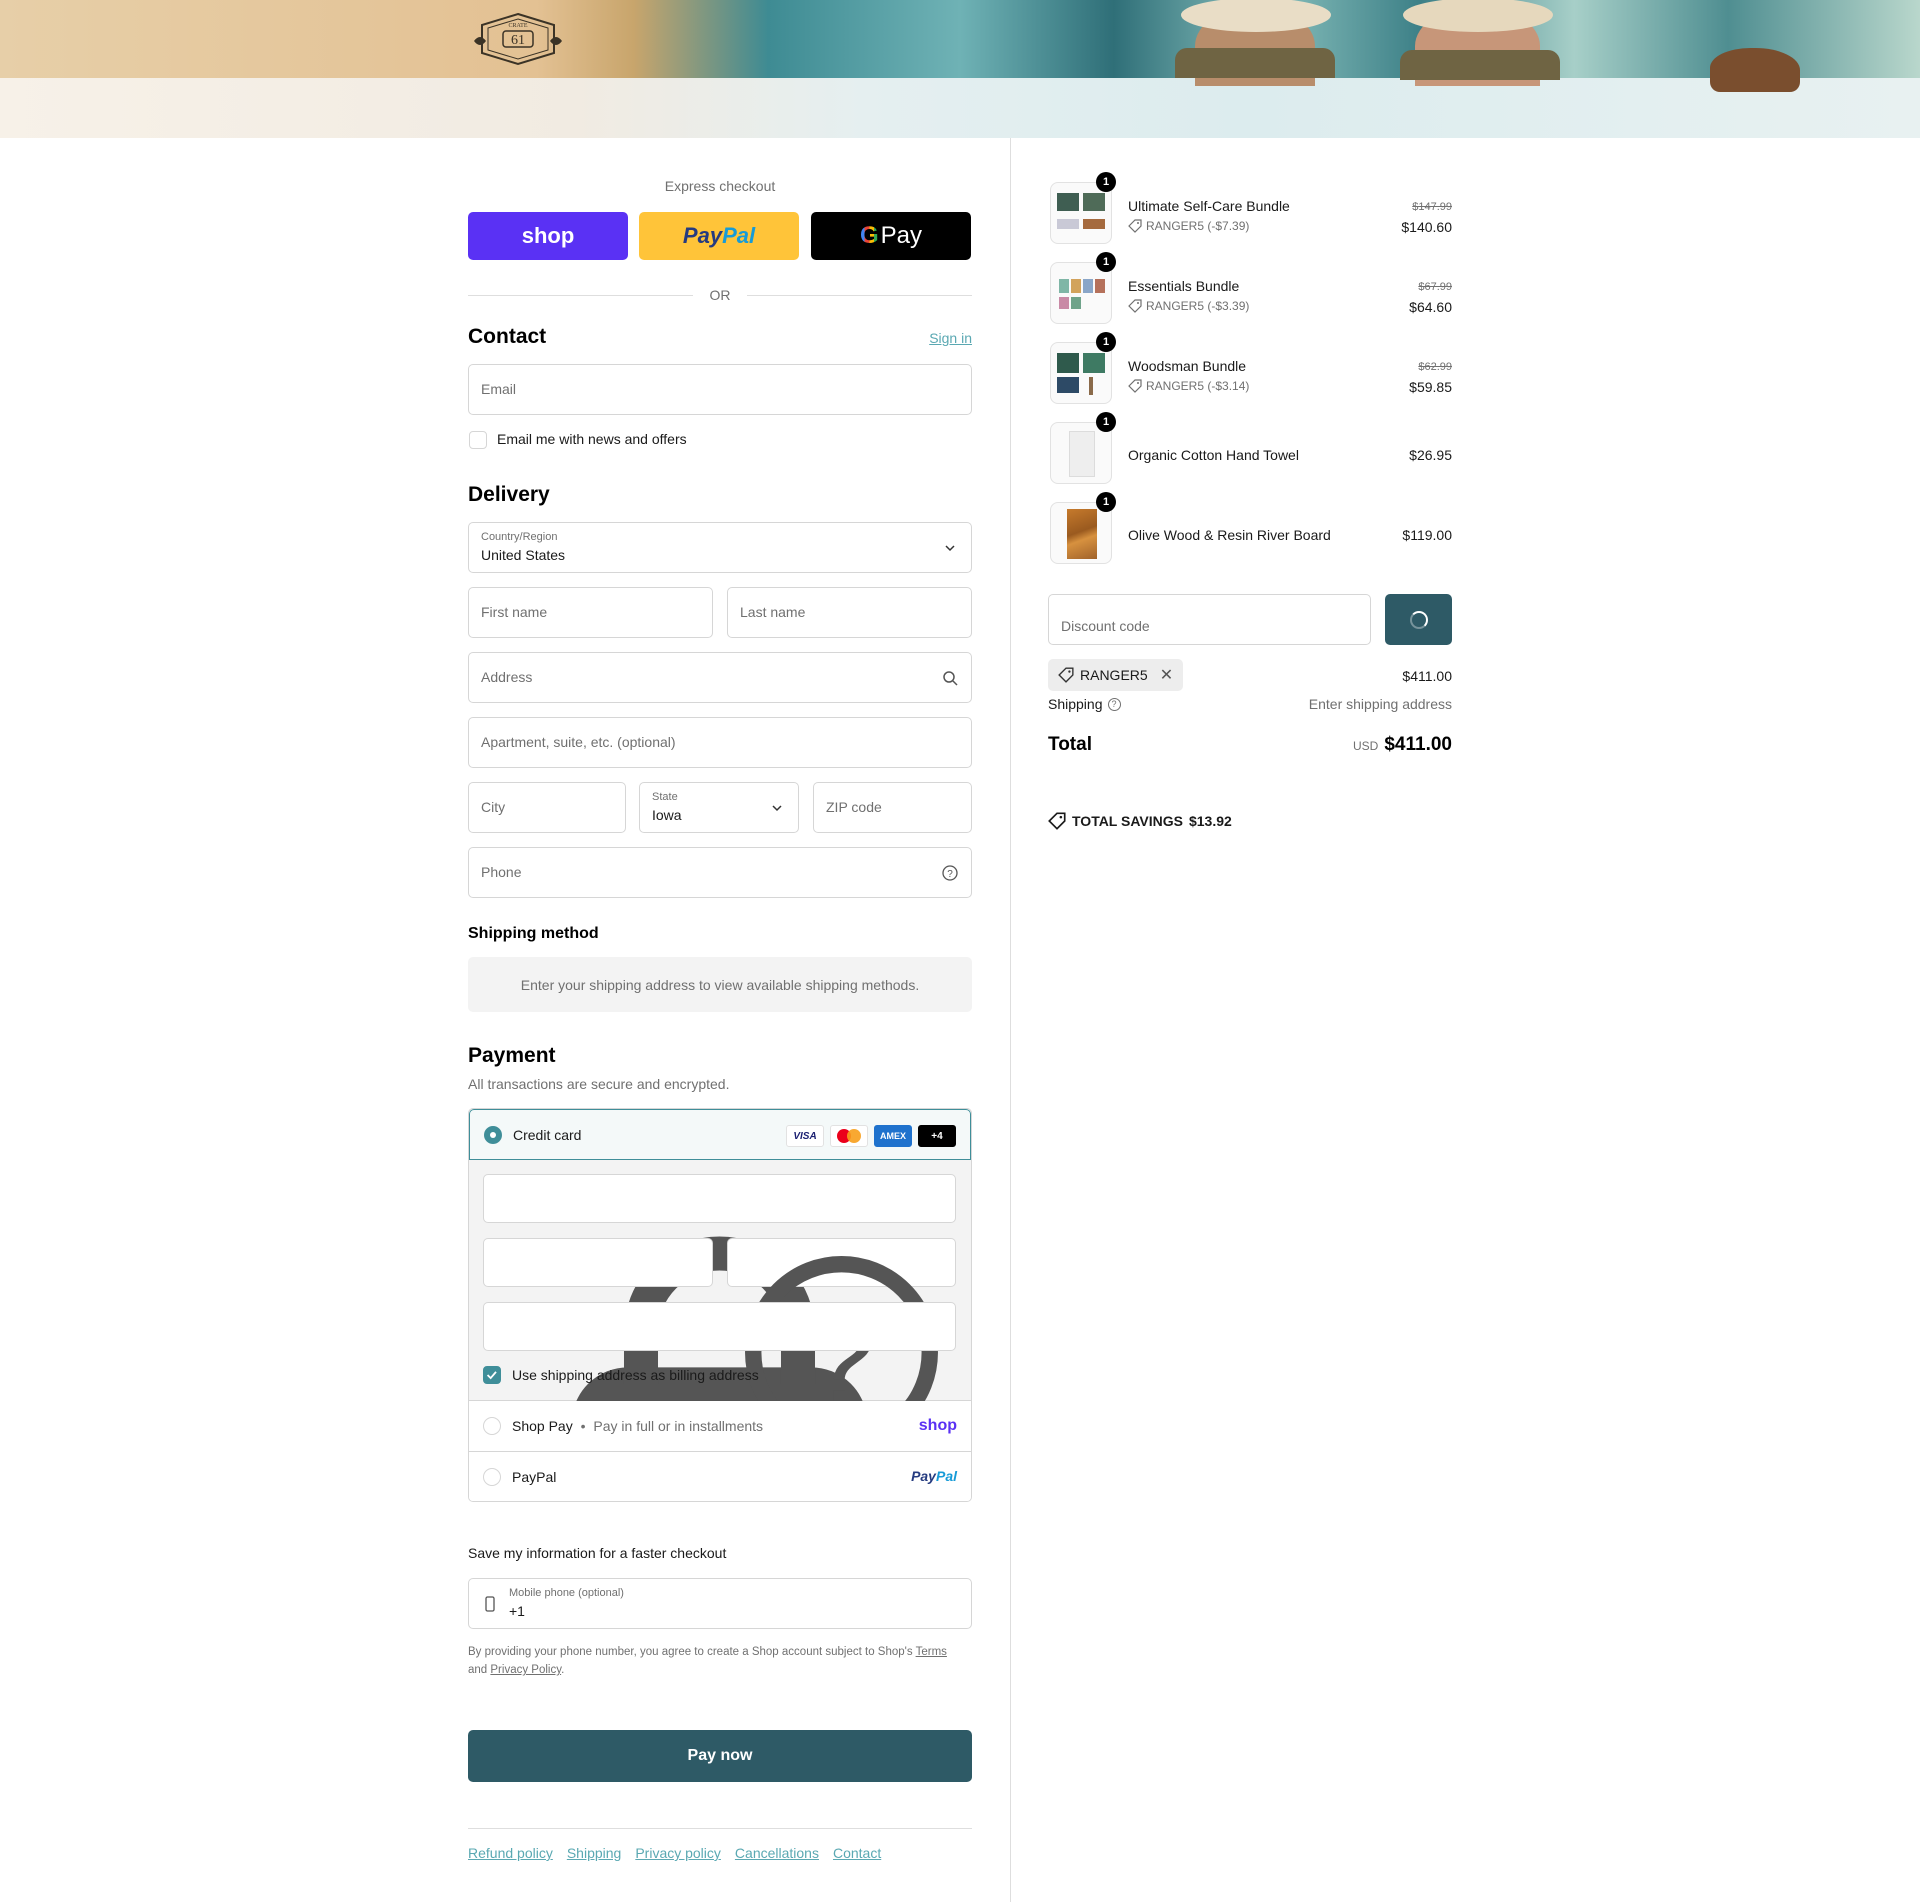 The width and height of the screenshot is (1920, 1902). I want to click on currency-code: USD, so click(1366, 746).